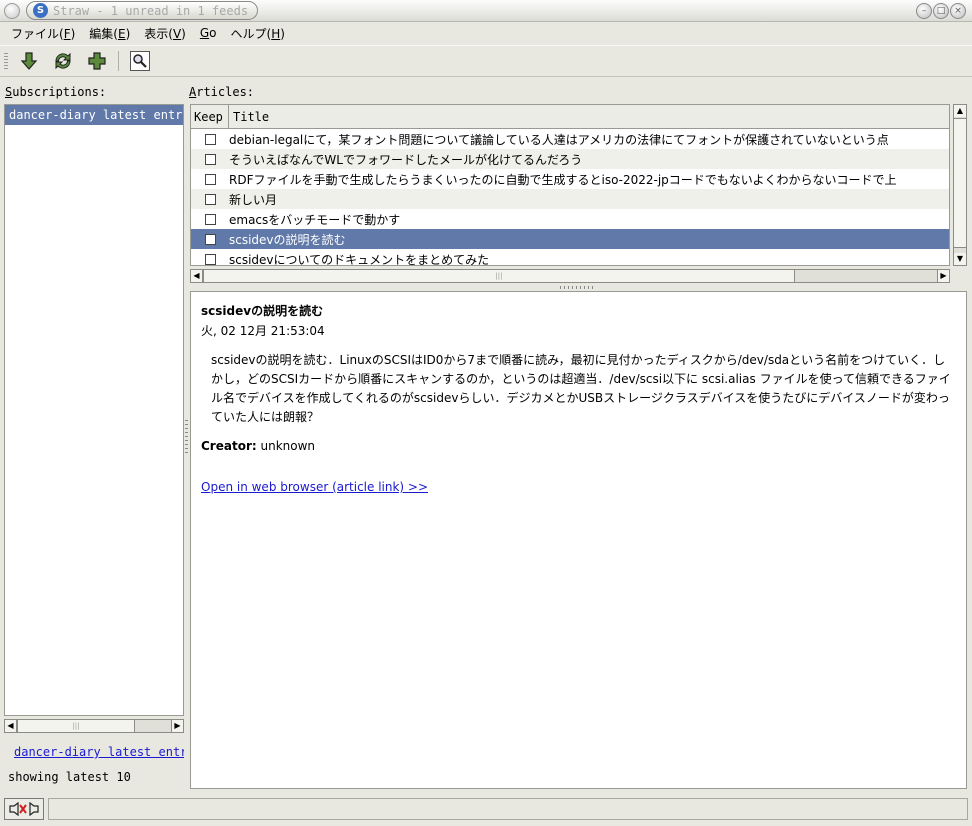 Image resolution: width=972 pixels, height=826 pixels. I want to click on menu-view: 表示(V), so click(165, 33).